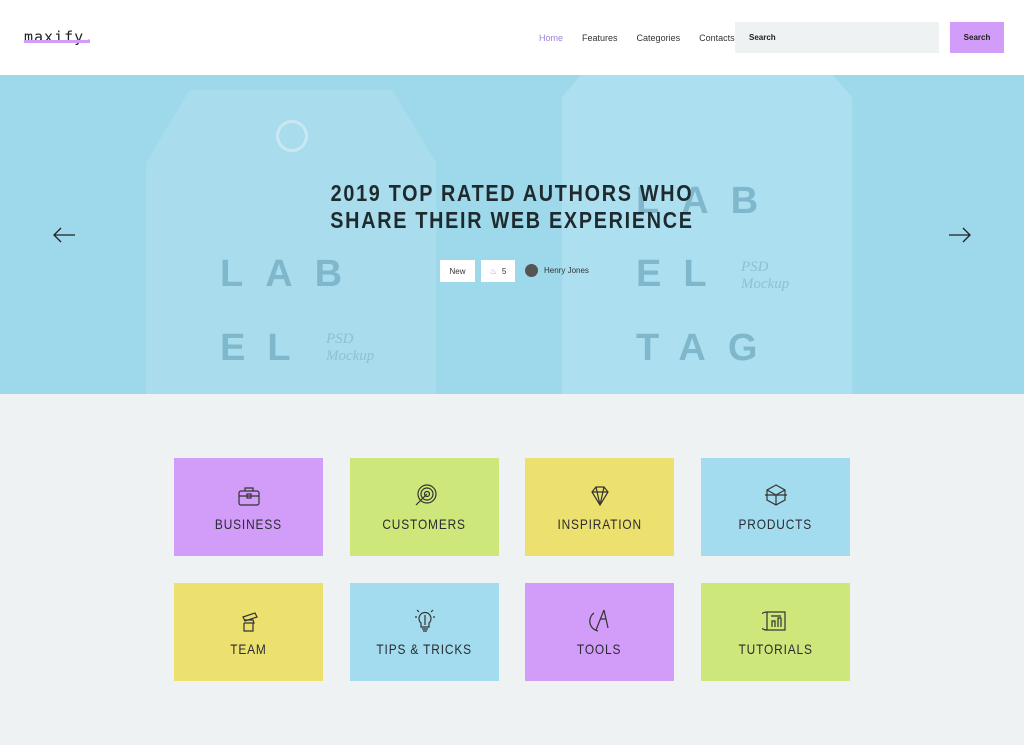  Describe the element at coordinates (775, 524) in the screenshot. I see `category-label: PRODUCTS` at that location.